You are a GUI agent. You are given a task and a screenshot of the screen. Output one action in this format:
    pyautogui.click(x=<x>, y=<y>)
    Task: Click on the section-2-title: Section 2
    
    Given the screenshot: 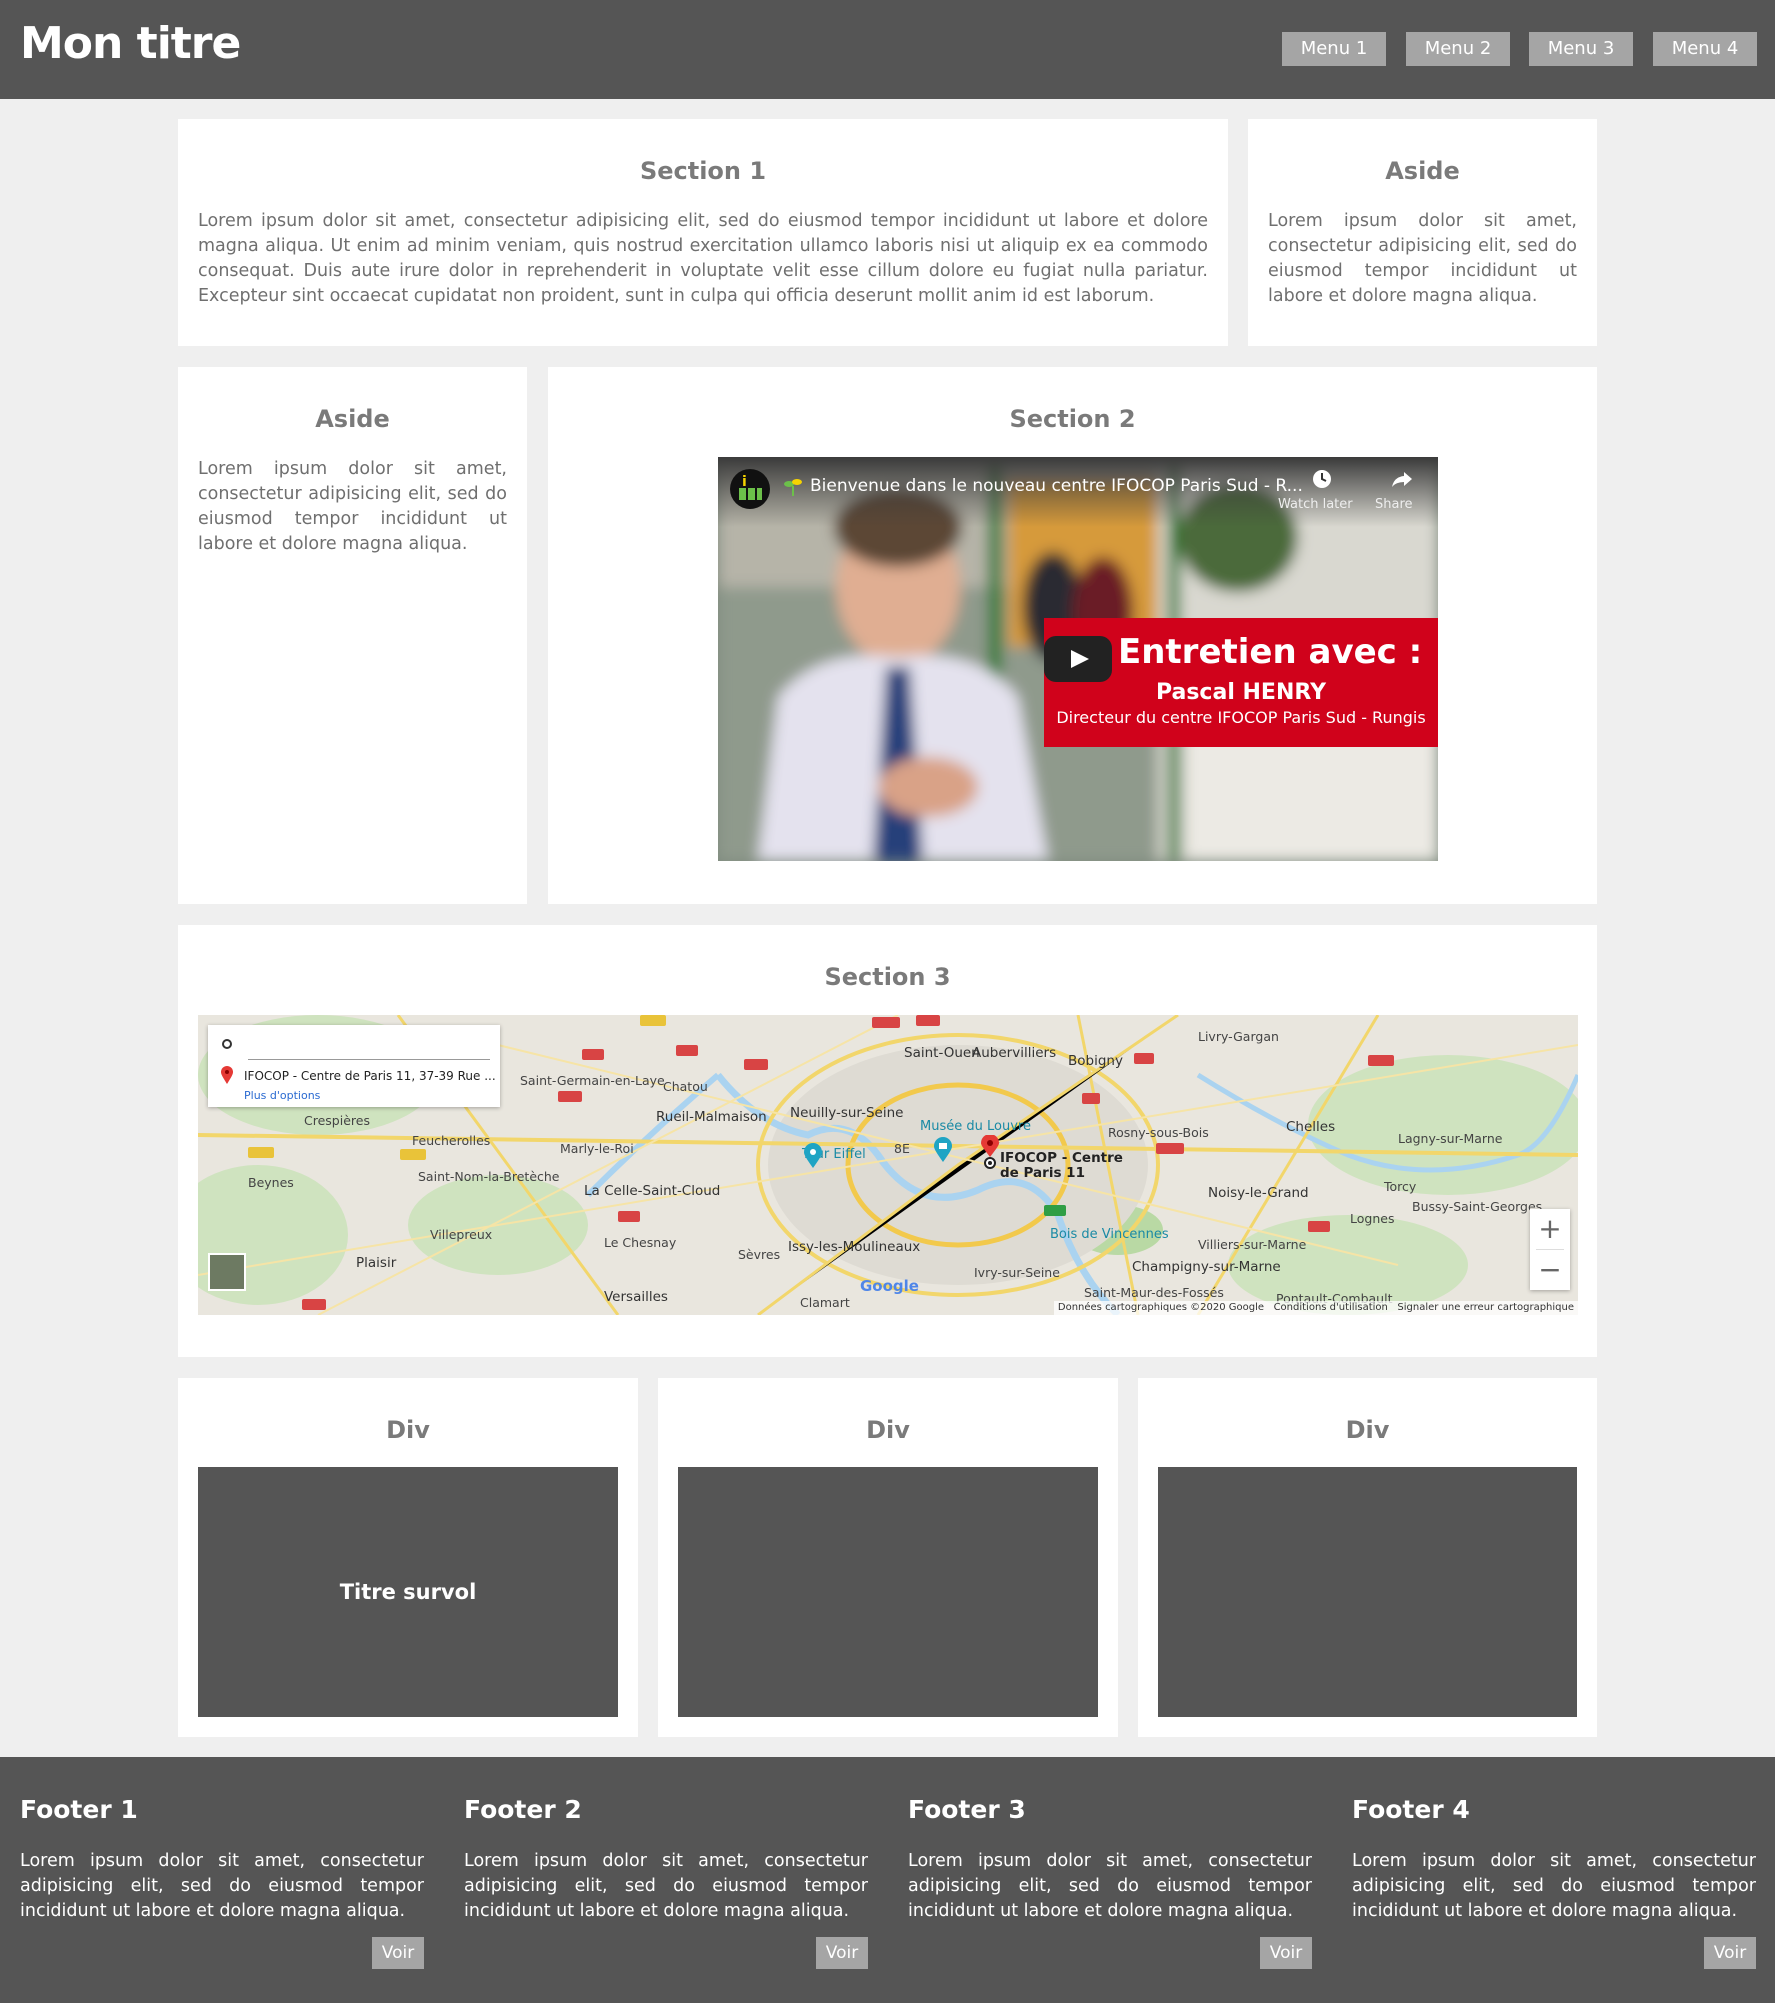 What is the action you would take?
    pyautogui.click(x=1072, y=419)
    